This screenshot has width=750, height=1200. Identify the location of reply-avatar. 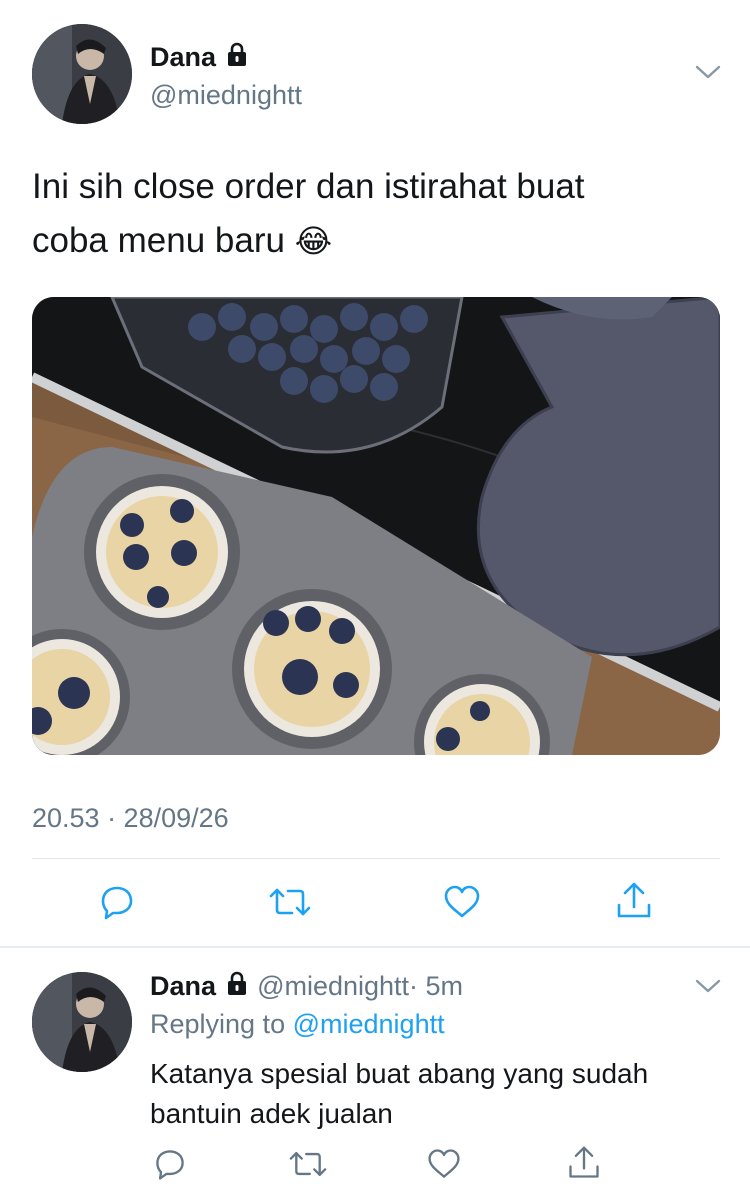
(82, 1022).